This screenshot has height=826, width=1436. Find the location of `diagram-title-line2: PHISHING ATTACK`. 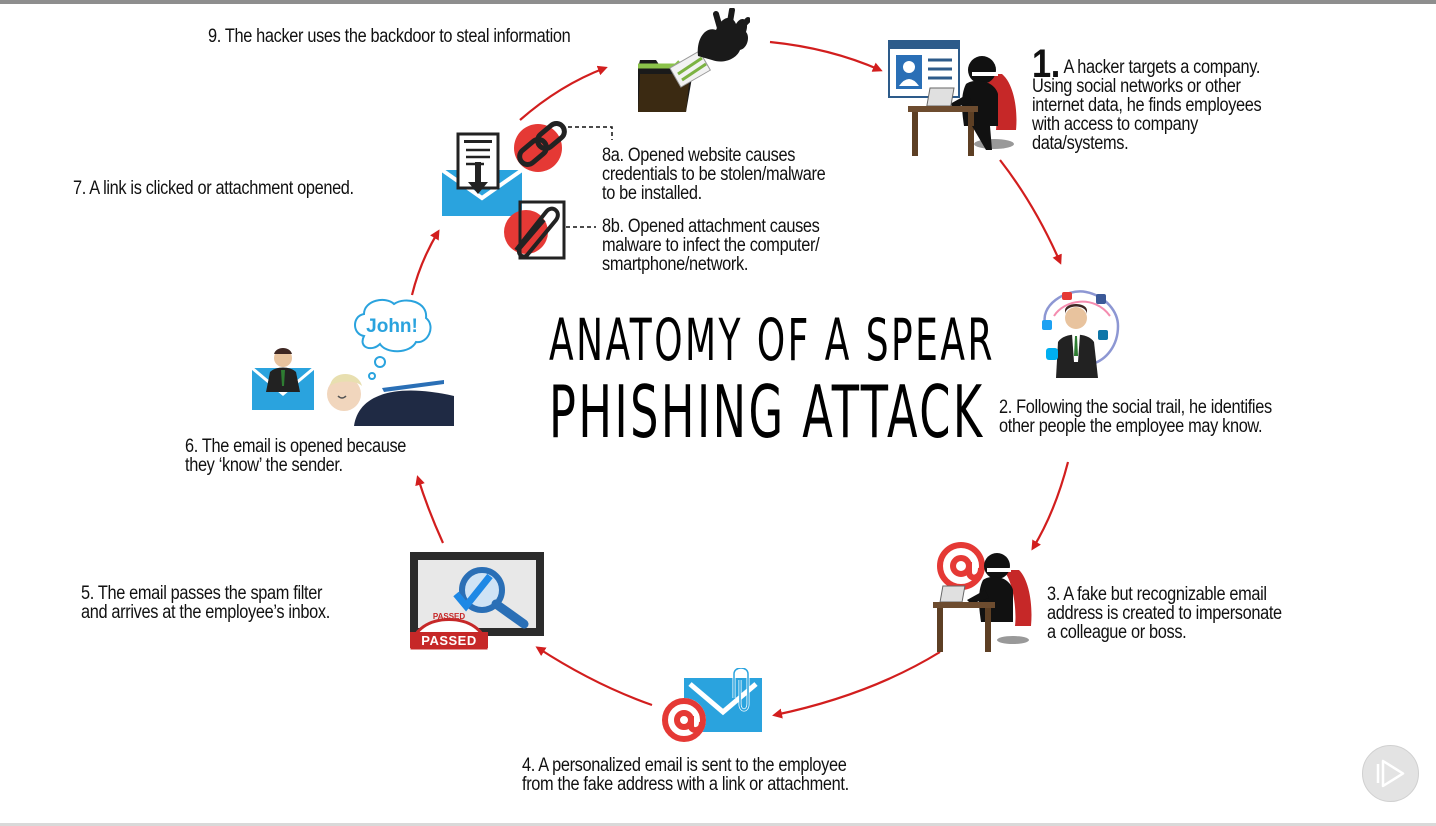

diagram-title-line2: PHISHING ATTACK is located at coordinates (767, 412).